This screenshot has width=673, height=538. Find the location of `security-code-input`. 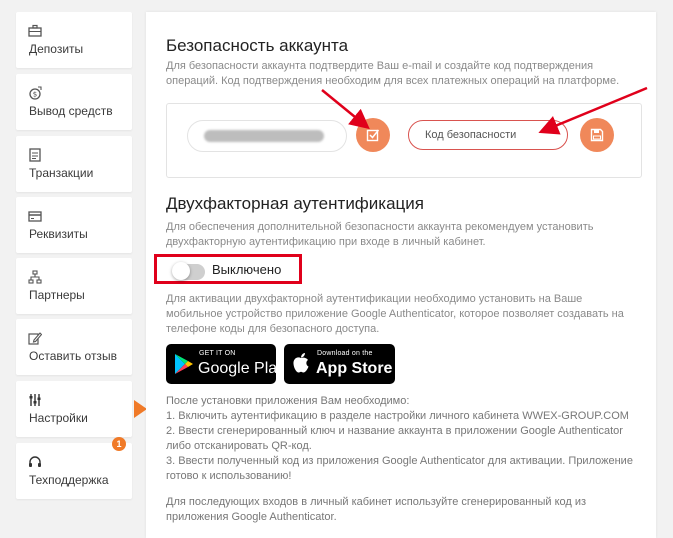

security-code-input is located at coordinates (488, 135).